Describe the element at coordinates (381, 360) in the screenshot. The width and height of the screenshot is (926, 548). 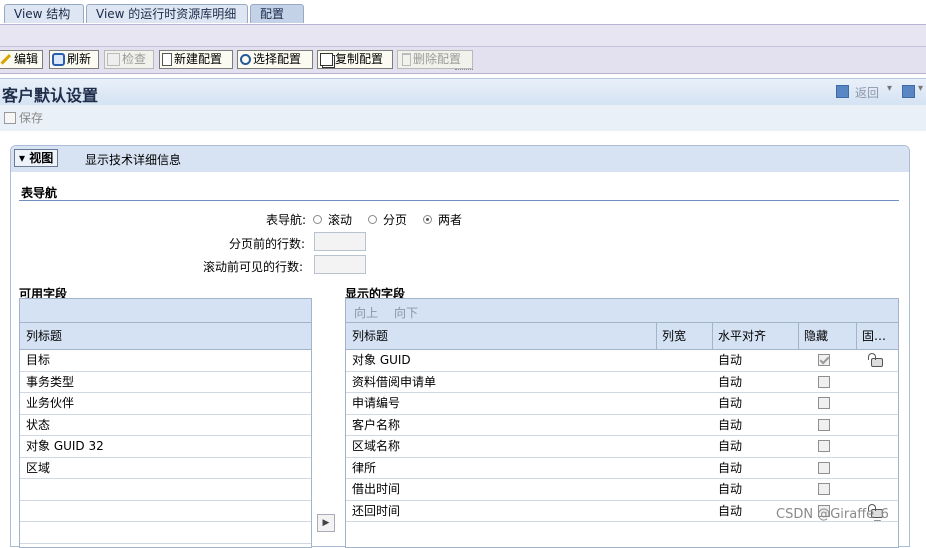
I see `field-label: 对象 GUID` at that location.